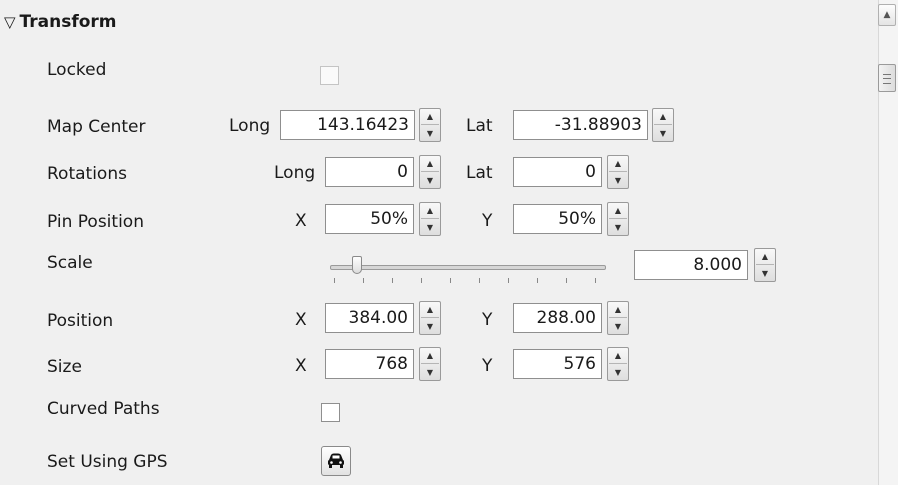  What do you see at coordinates (369, 364) in the screenshot?
I see `size-x-field: 768` at bounding box center [369, 364].